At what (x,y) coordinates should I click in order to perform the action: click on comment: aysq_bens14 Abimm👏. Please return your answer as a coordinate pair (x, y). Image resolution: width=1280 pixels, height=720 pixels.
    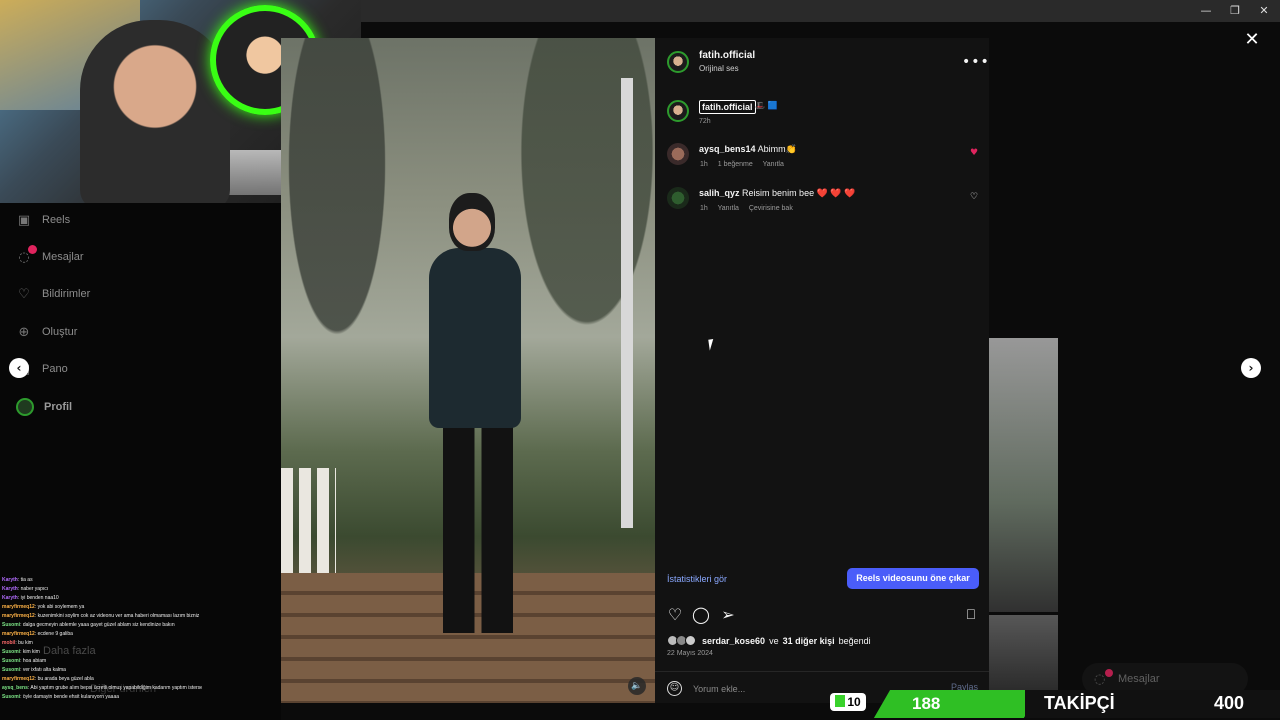
    Looking at the image, I should click on (748, 149).